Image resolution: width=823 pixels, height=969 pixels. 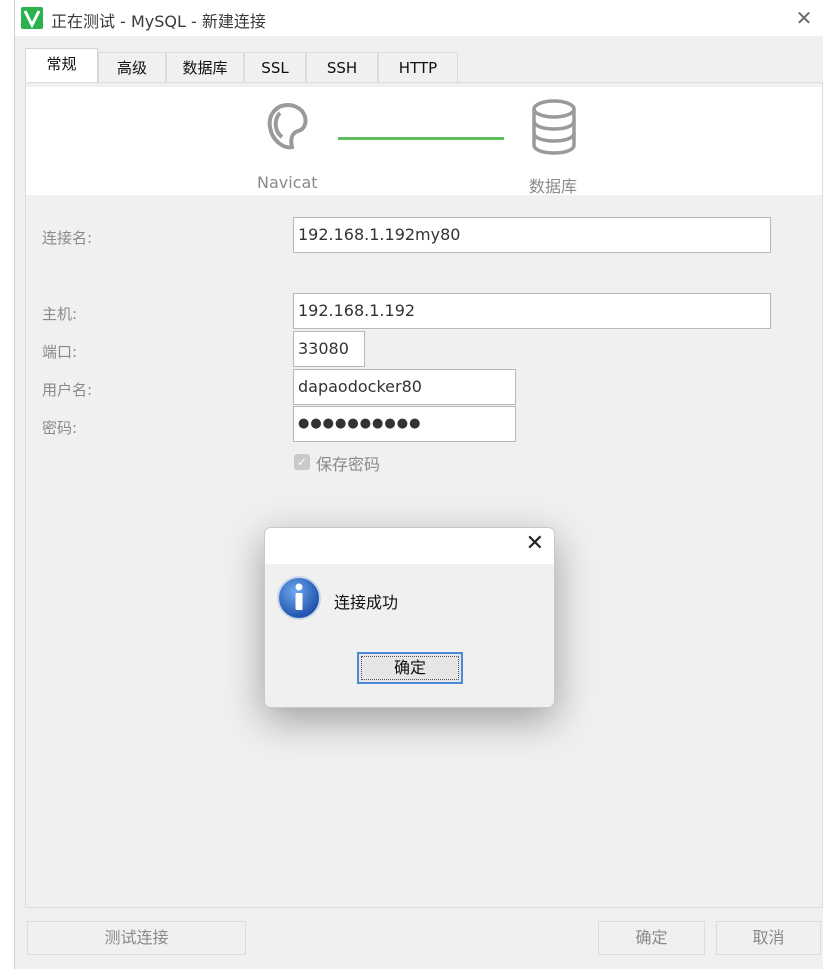 I want to click on tab-ssl: SSL, so click(x=275, y=67).